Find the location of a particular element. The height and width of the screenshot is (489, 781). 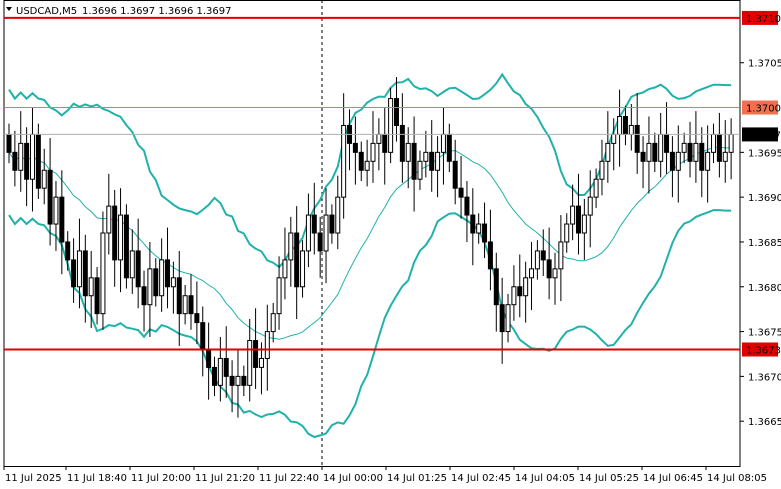

x-tick-label: 14 Jul 06:45 is located at coordinates (673, 478).